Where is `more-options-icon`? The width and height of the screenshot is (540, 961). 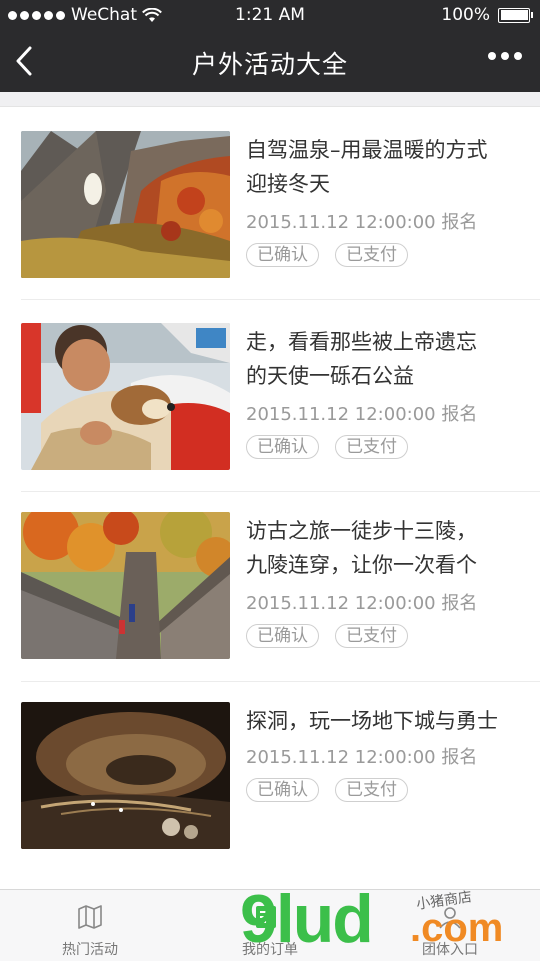
more-options-icon is located at coordinates (505, 56).